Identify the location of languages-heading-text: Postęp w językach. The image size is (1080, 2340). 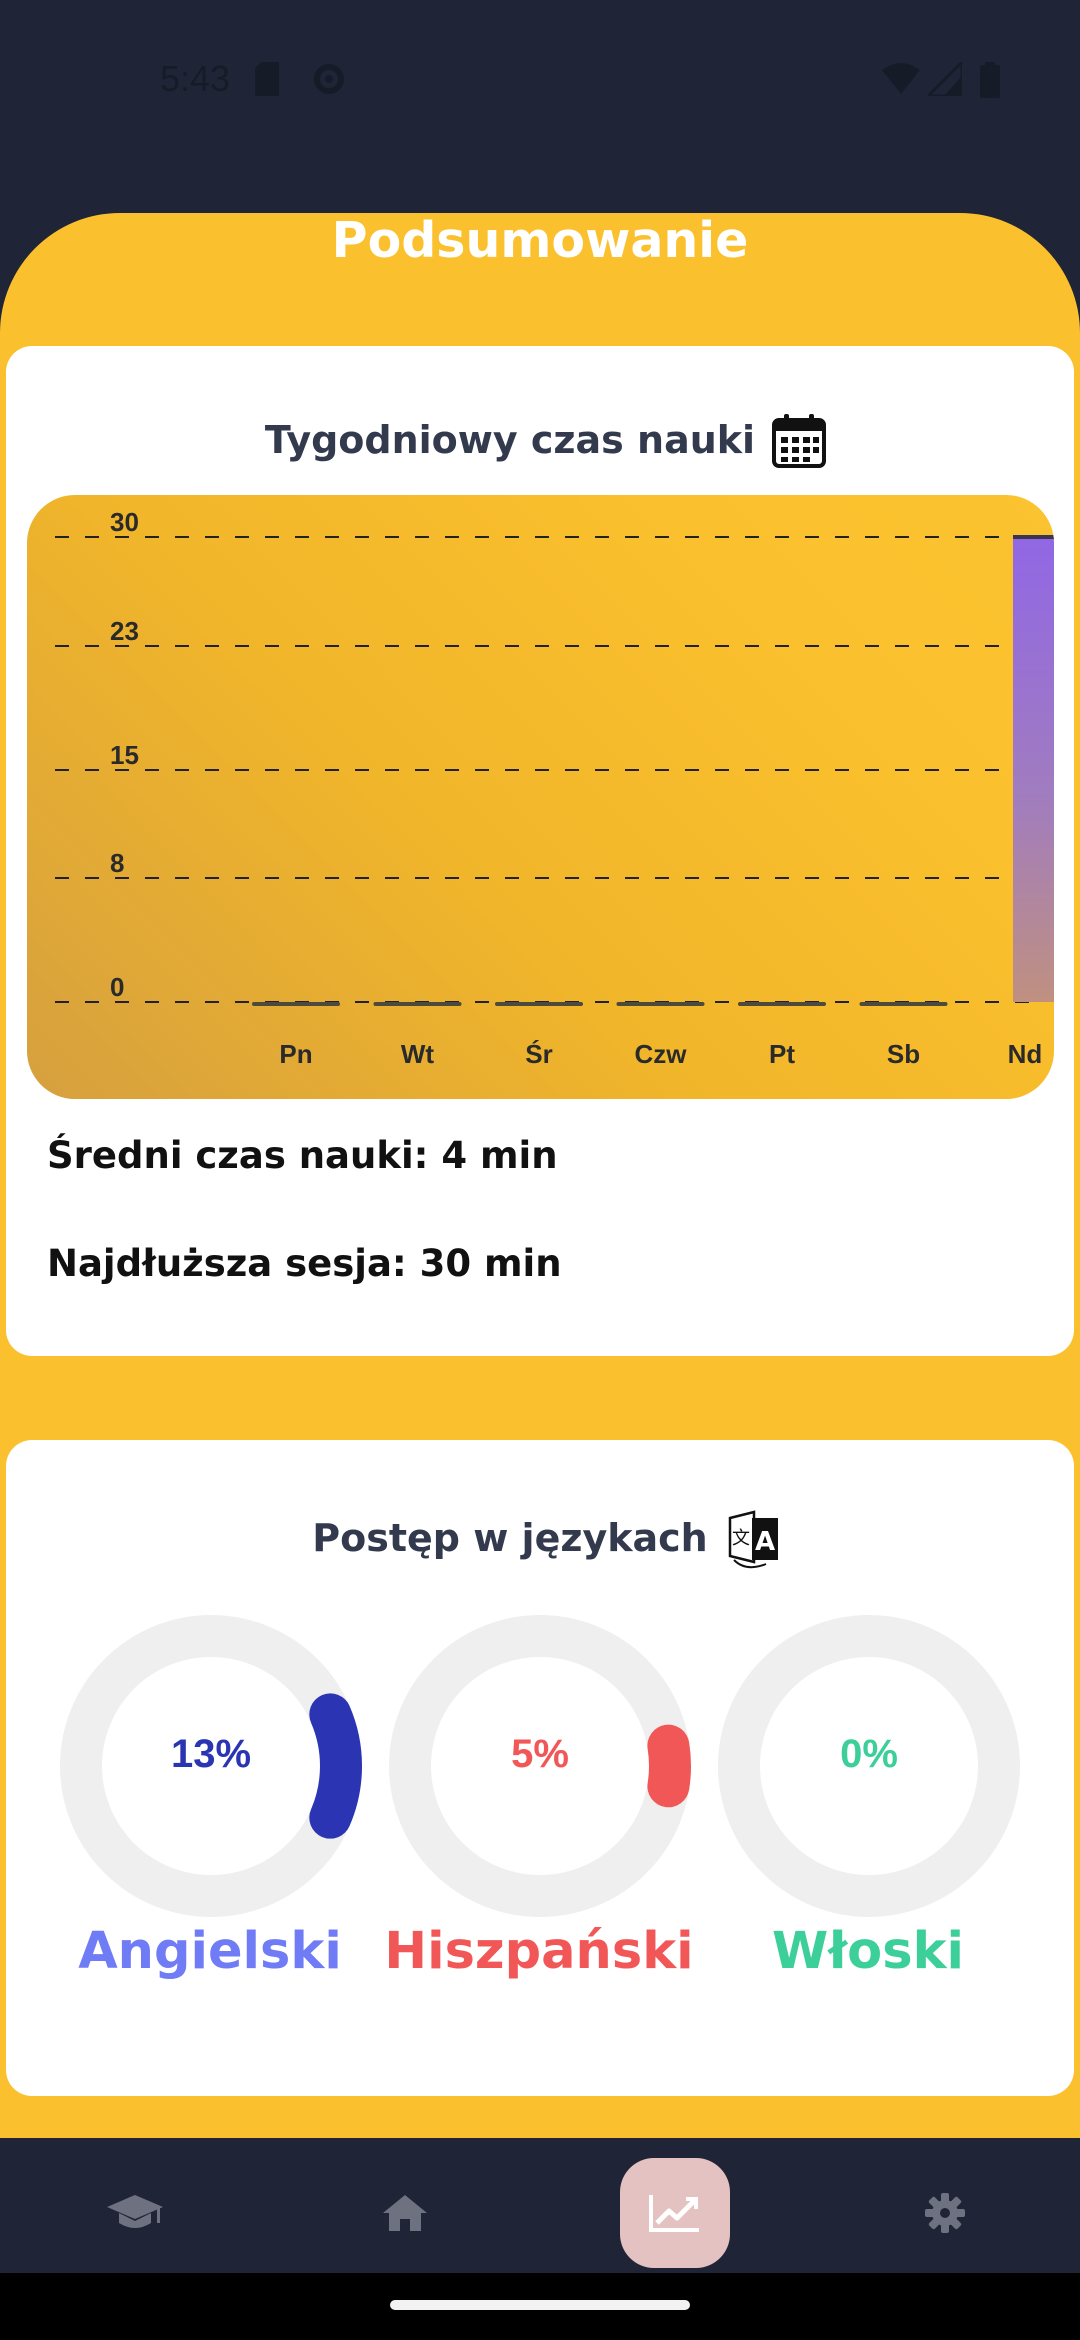
(510, 1538).